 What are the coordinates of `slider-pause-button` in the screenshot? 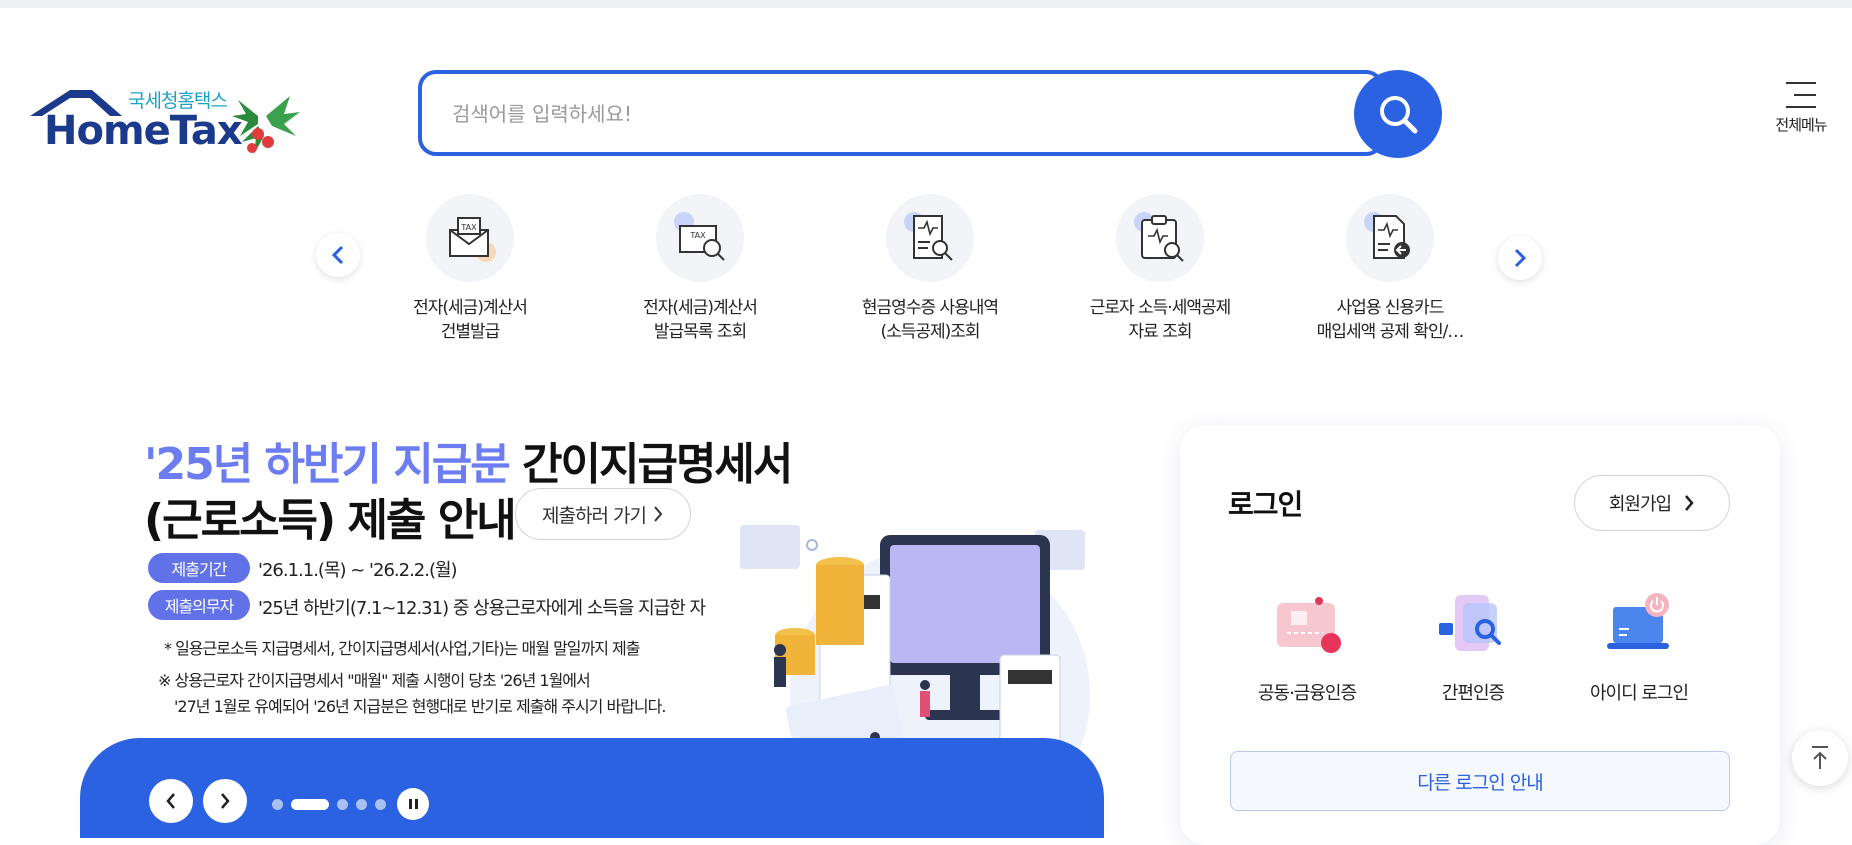 It's located at (413, 804).